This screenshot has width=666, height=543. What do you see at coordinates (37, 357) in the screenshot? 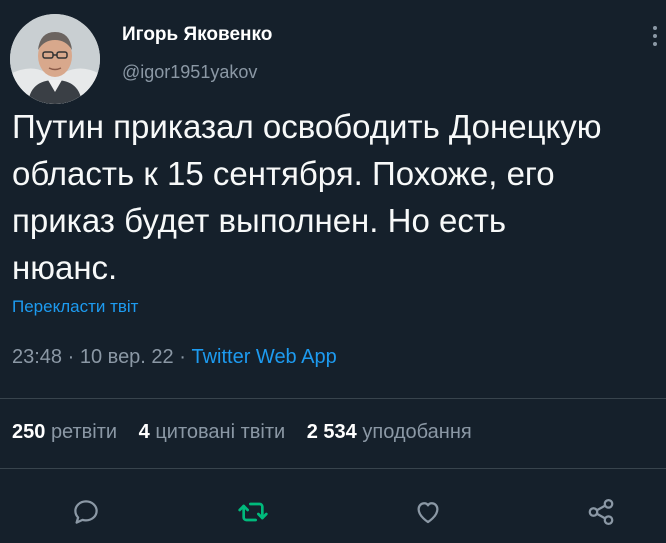
I see `tweet-time: 23:48` at bounding box center [37, 357].